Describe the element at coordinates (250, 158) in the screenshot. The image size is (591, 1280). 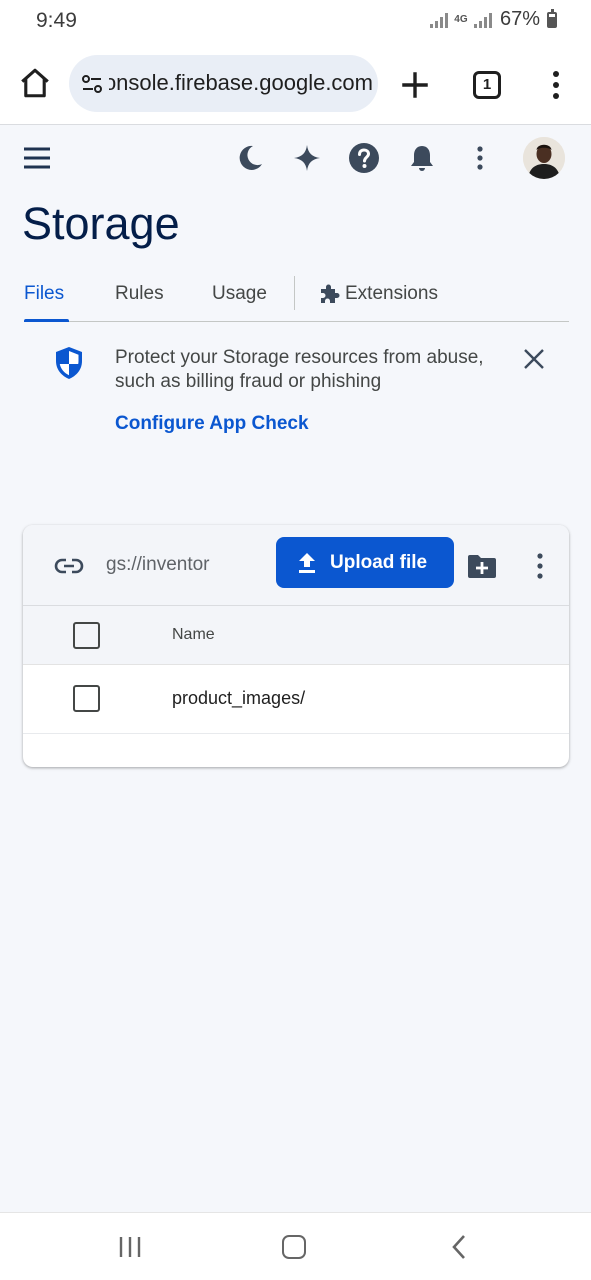
I see `dark-mode-icon` at that location.